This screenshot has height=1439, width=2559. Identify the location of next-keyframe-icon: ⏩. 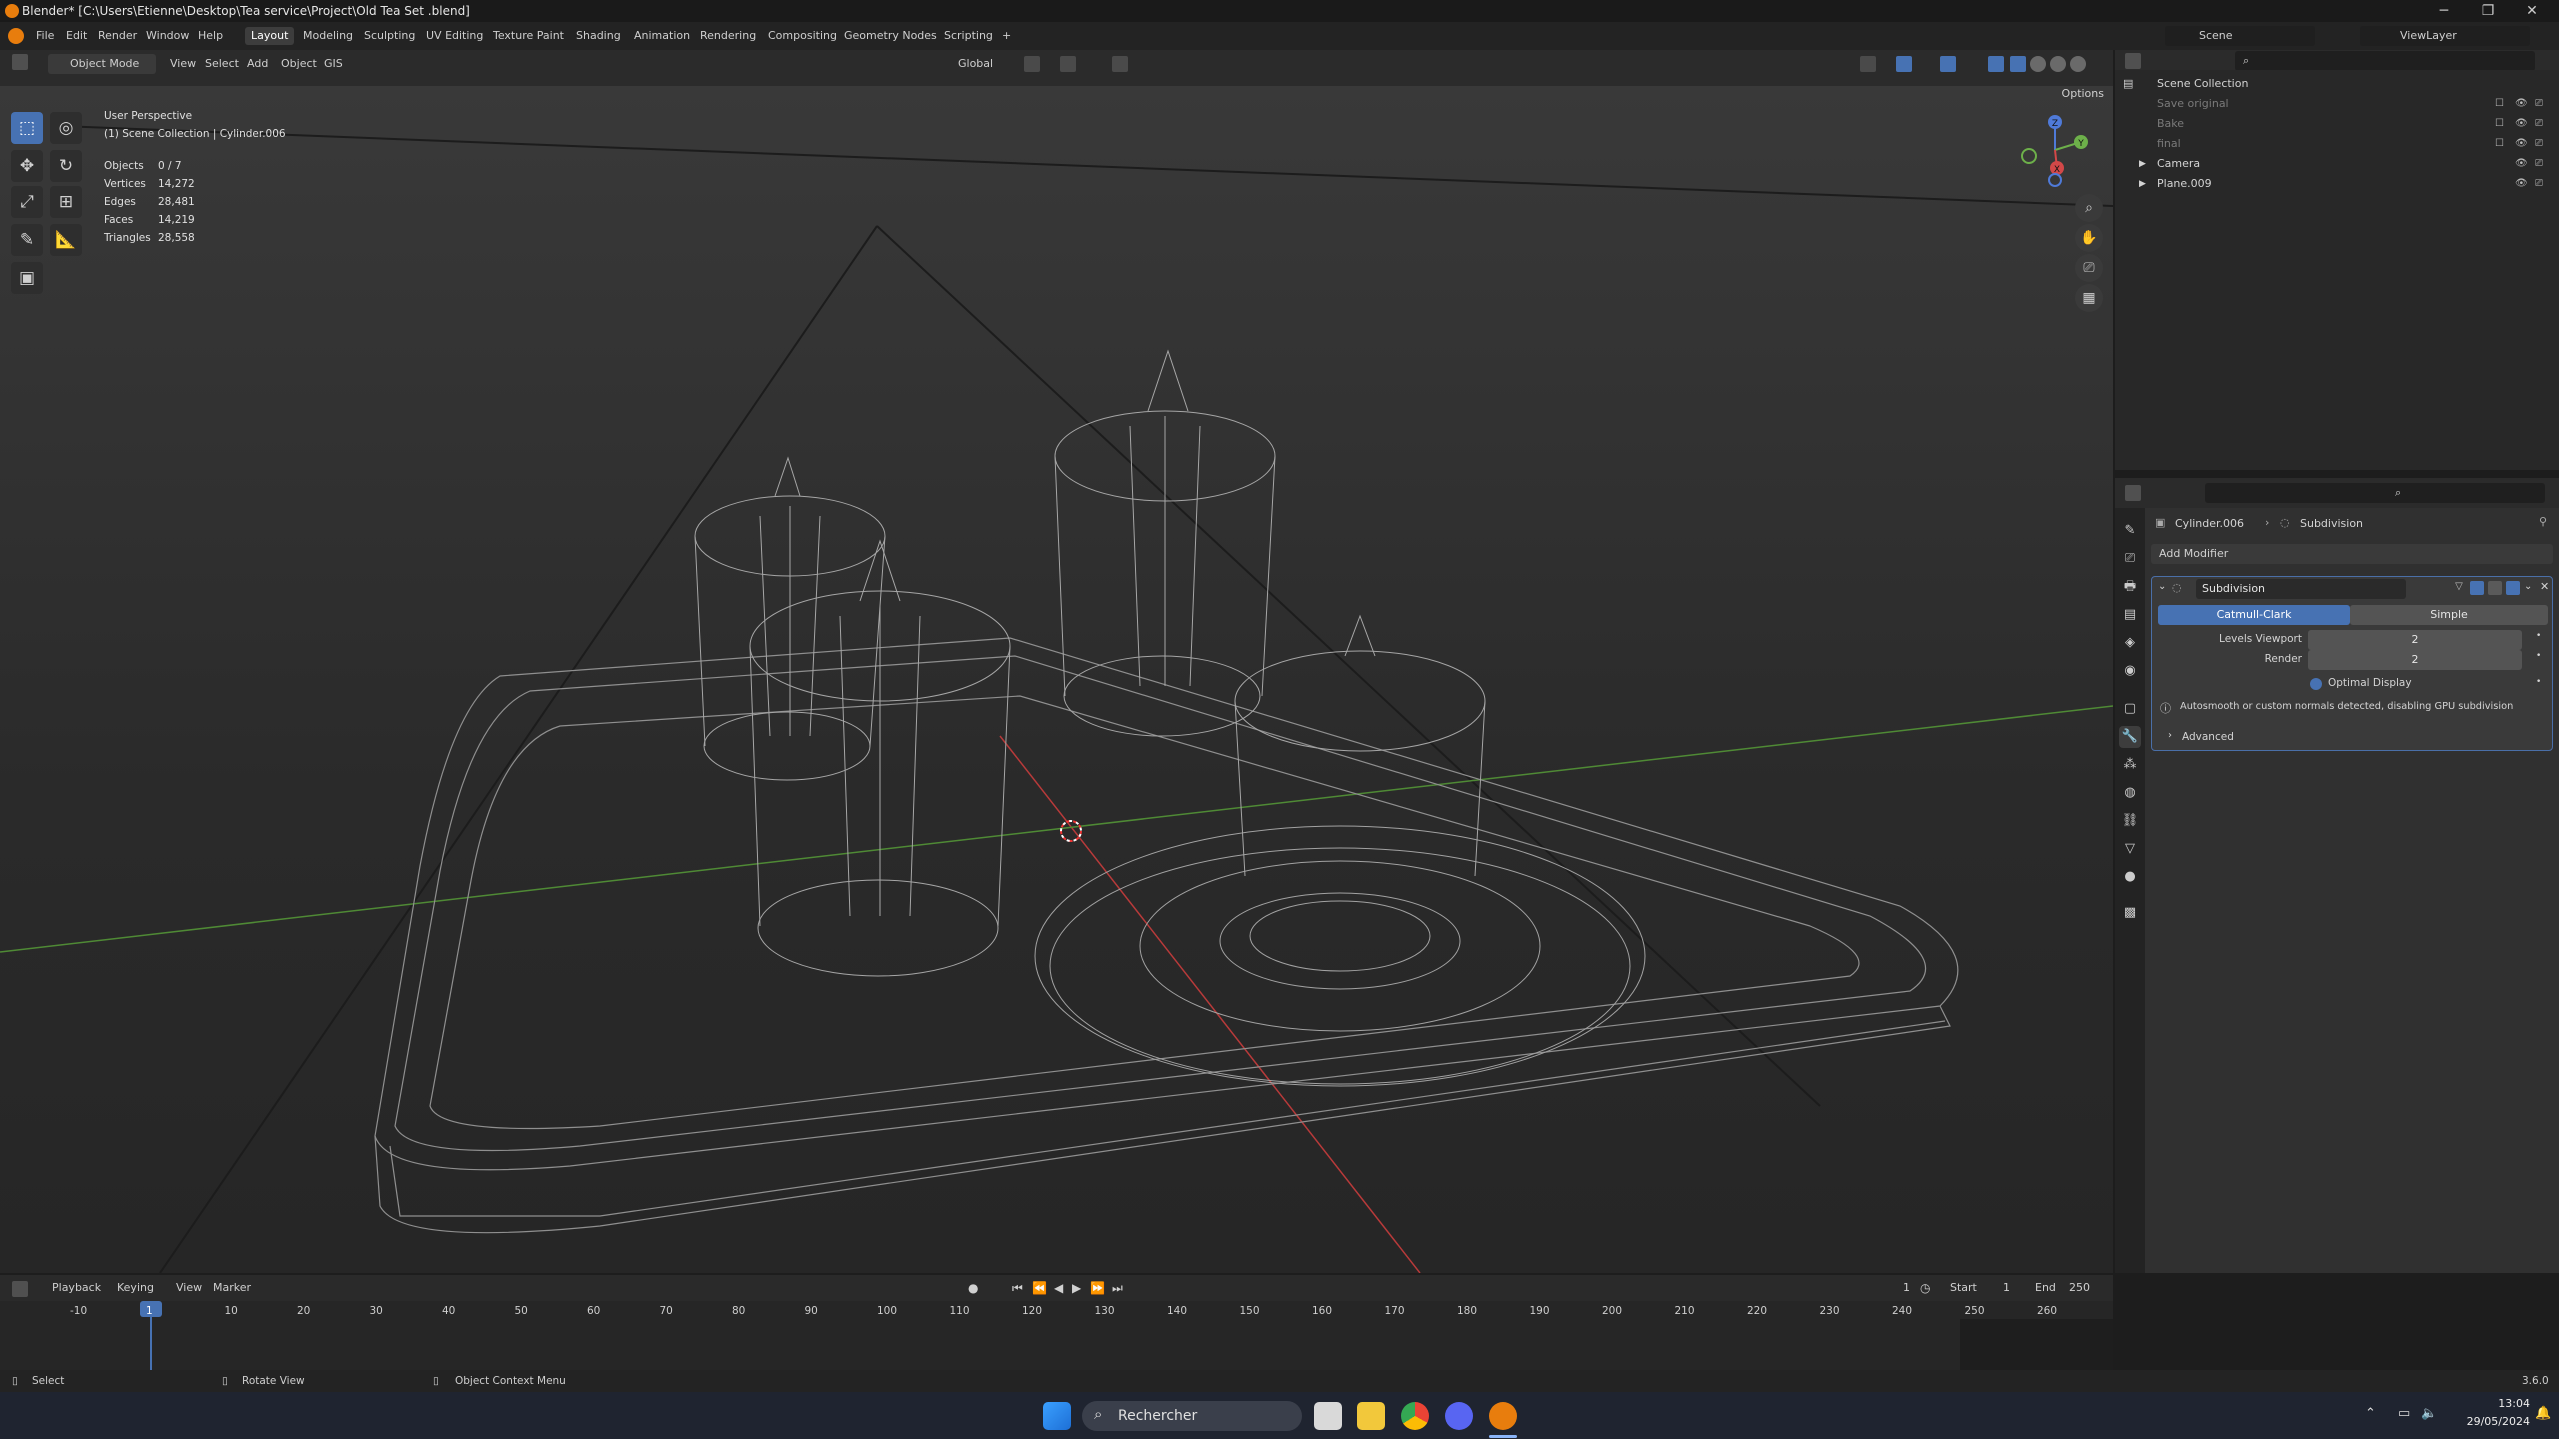
(1097, 1288).